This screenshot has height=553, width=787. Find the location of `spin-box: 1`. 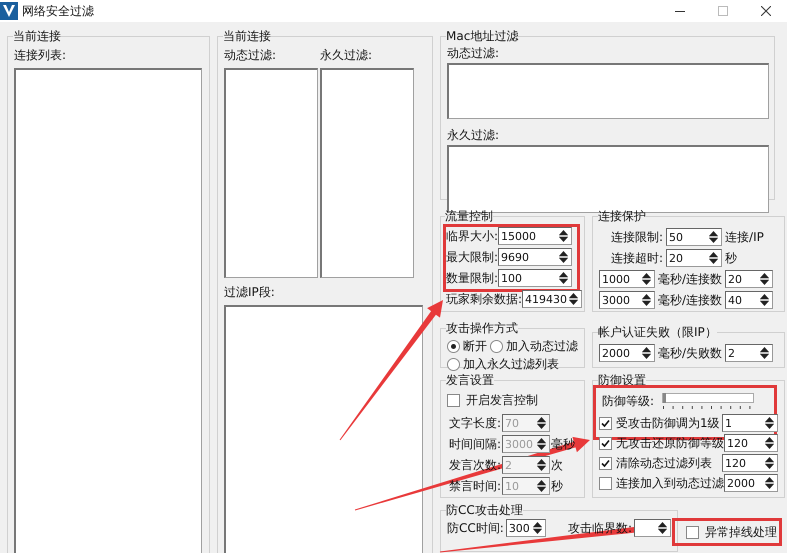

spin-box: 1 is located at coordinates (750, 423).